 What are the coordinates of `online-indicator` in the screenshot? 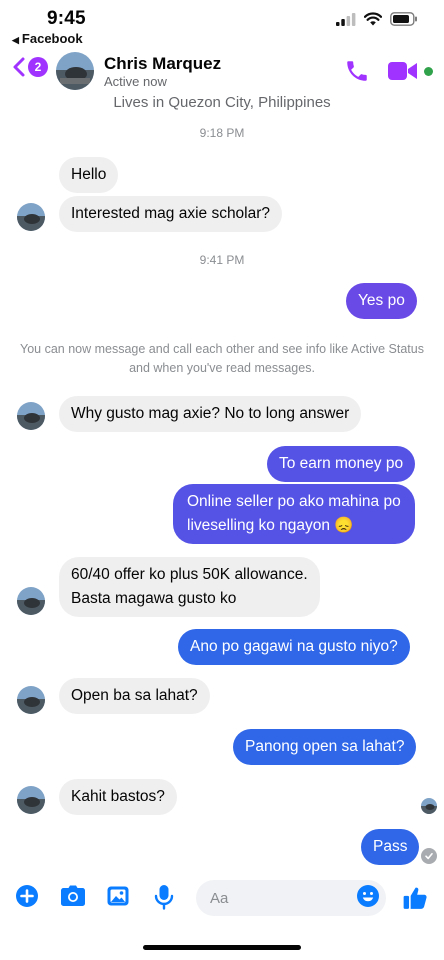 It's located at (428, 71).